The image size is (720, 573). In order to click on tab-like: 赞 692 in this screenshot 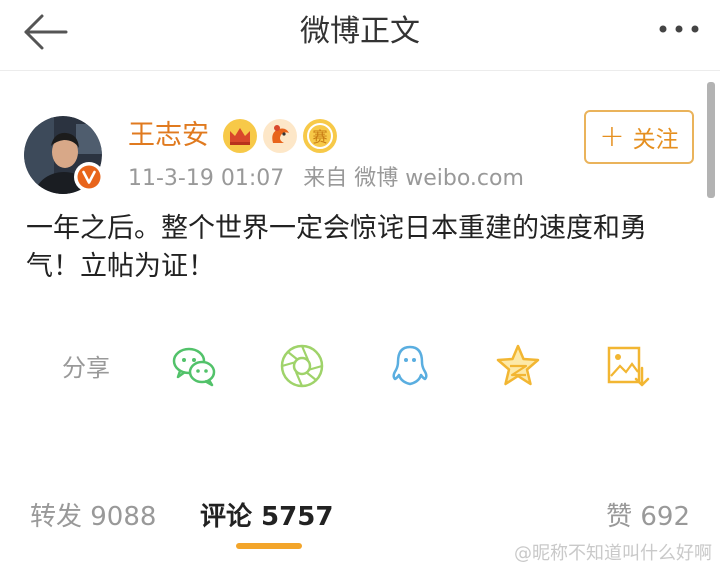, I will do `click(648, 514)`.